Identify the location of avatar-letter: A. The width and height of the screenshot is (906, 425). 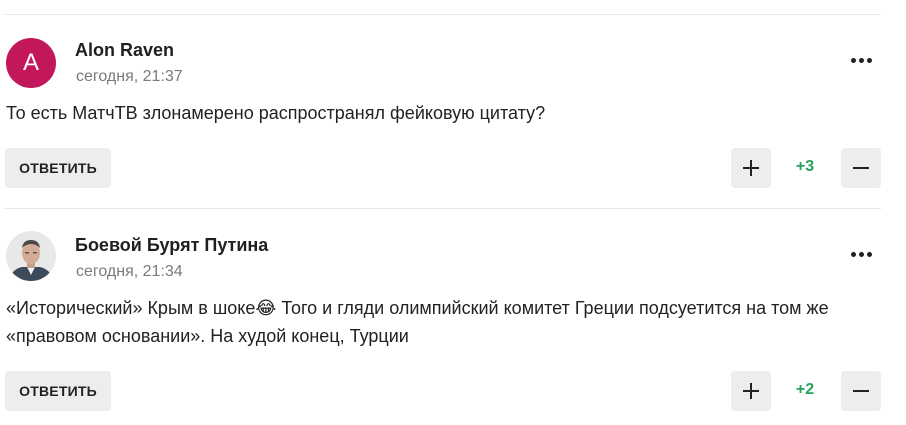
(30, 62).